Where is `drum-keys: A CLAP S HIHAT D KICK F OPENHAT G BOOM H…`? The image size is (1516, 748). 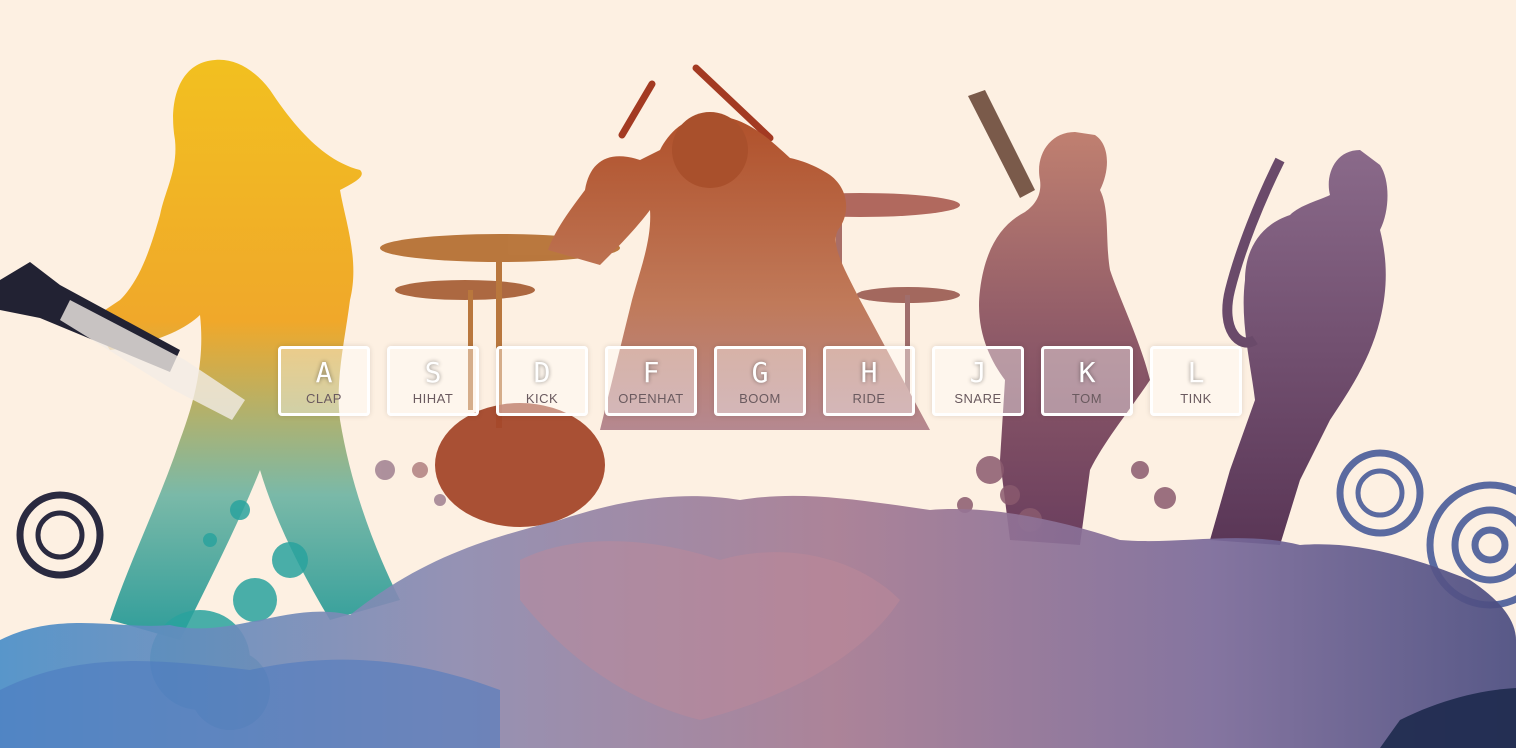 drum-keys: A CLAP S HIHAT D KICK F OPENHAT G BOOM H… is located at coordinates (760, 381).